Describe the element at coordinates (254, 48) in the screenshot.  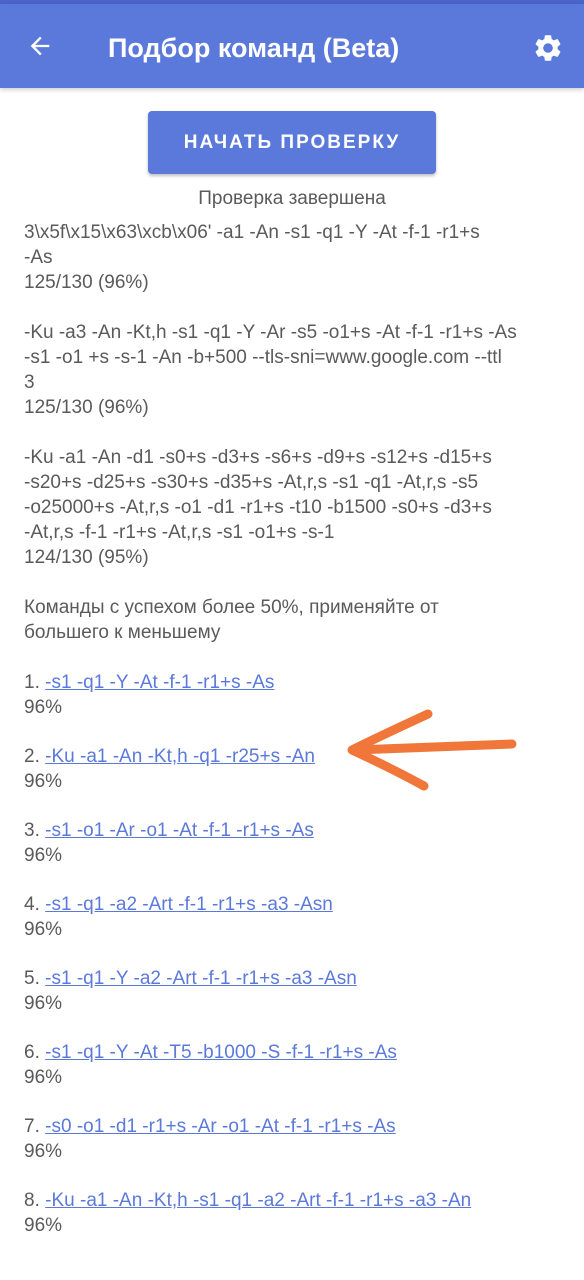
I see `page-title: Подбор команд (Beta)` at that location.